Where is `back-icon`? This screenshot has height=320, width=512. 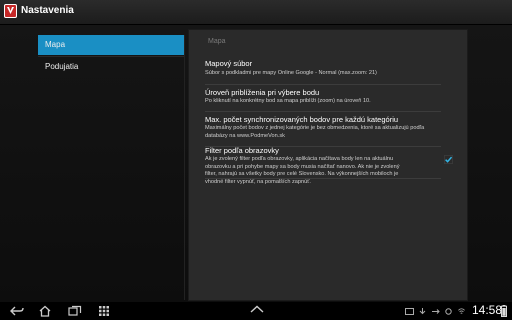 back-icon is located at coordinates (17, 311).